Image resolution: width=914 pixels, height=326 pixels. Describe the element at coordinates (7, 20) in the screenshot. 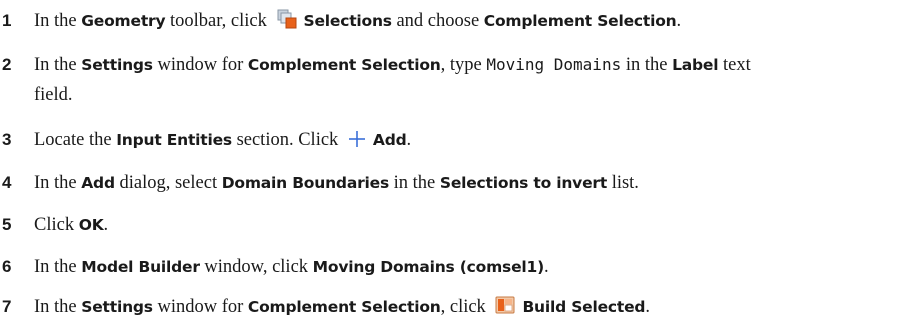

I see `step-number: 1` at that location.